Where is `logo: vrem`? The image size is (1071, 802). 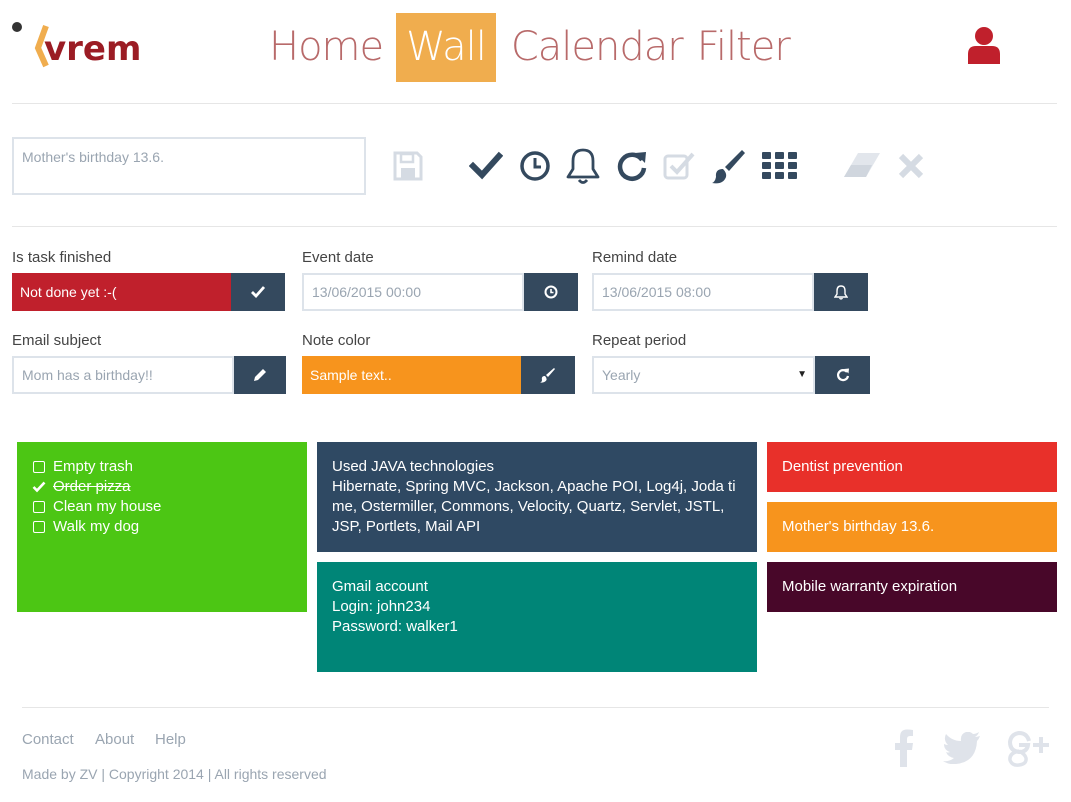
logo: vrem is located at coordinates (80, 44).